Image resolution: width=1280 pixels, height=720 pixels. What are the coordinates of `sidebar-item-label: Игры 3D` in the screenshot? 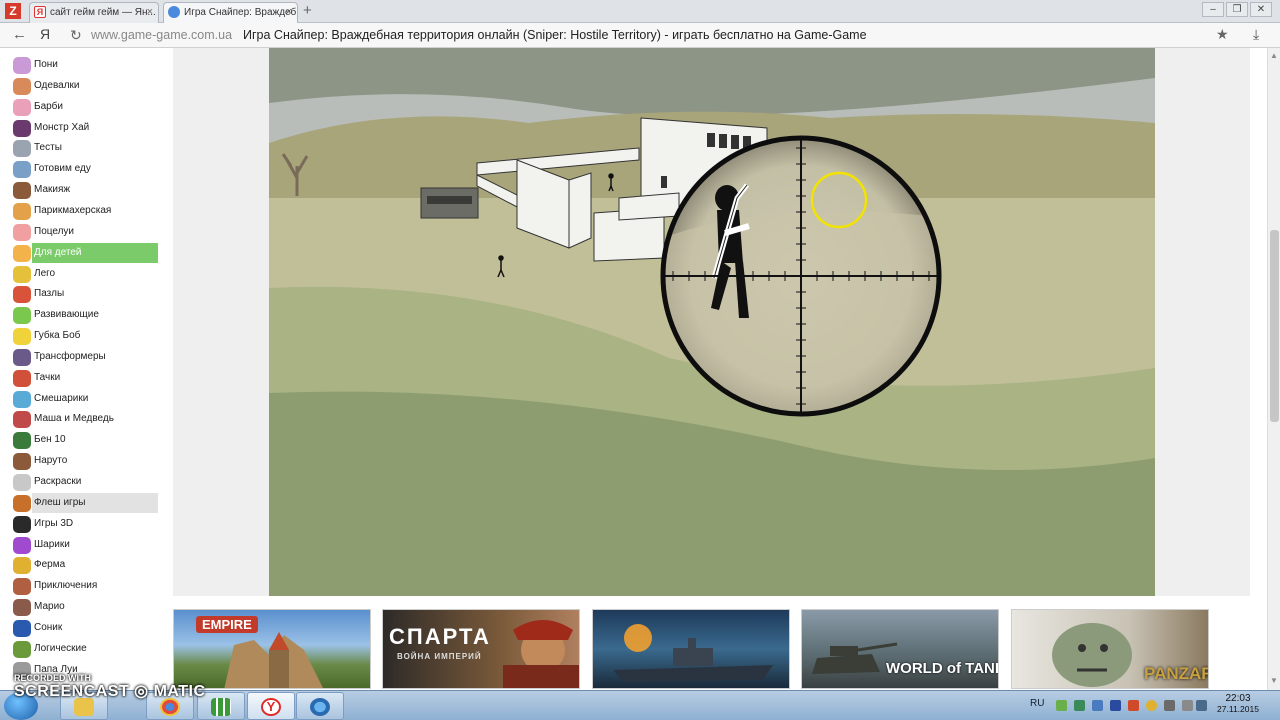 It's located at (54, 523).